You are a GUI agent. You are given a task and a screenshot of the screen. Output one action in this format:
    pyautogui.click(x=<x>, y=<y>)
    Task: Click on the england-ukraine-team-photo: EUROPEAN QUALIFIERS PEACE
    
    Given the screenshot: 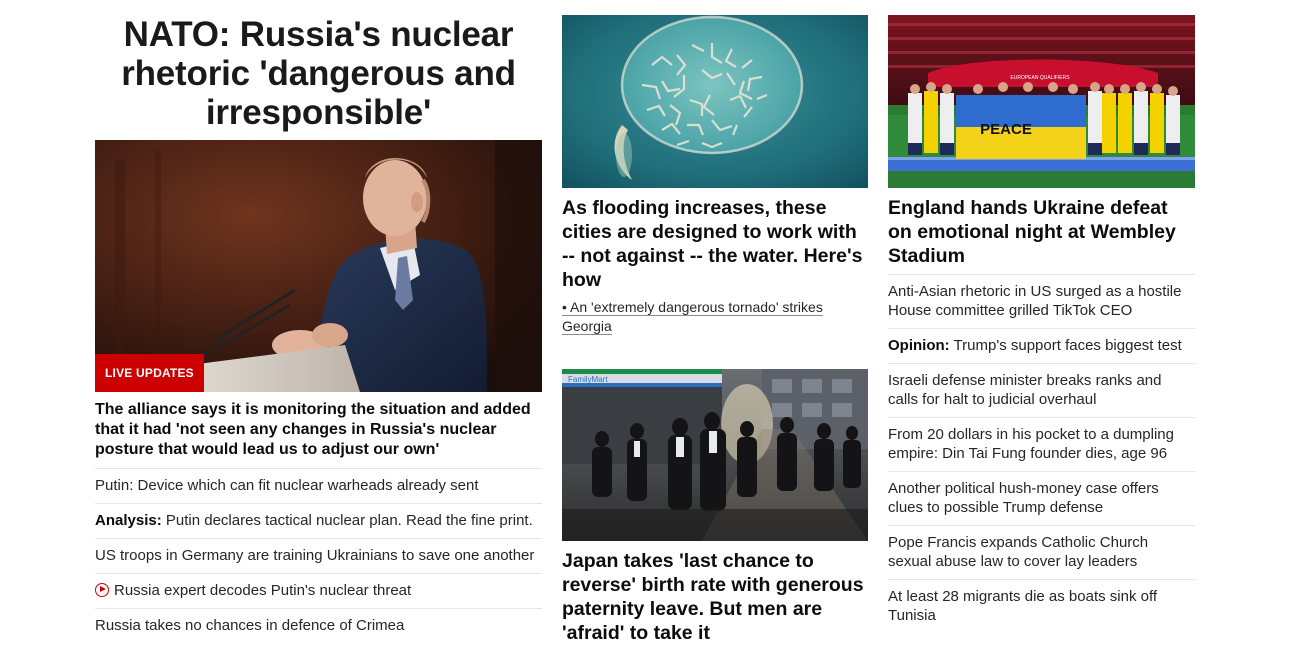 What is the action you would take?
    pyautogui.click(x=1041, y=101)
    